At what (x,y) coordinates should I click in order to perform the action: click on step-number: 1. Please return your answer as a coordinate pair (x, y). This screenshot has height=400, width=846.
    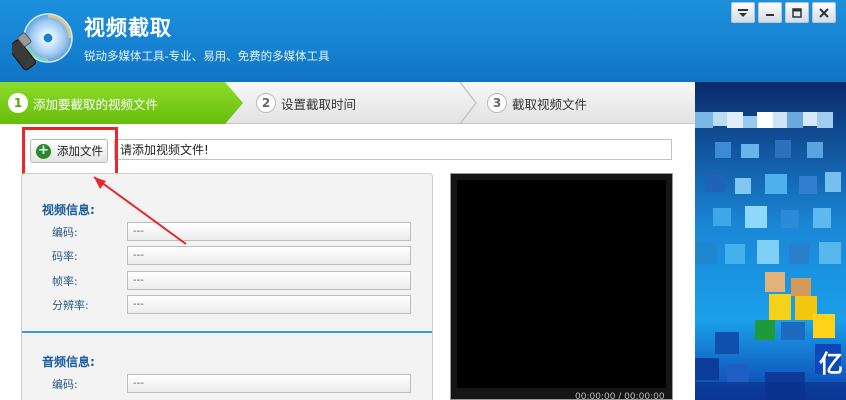
    Looking at the image, I should click on (18, 103).